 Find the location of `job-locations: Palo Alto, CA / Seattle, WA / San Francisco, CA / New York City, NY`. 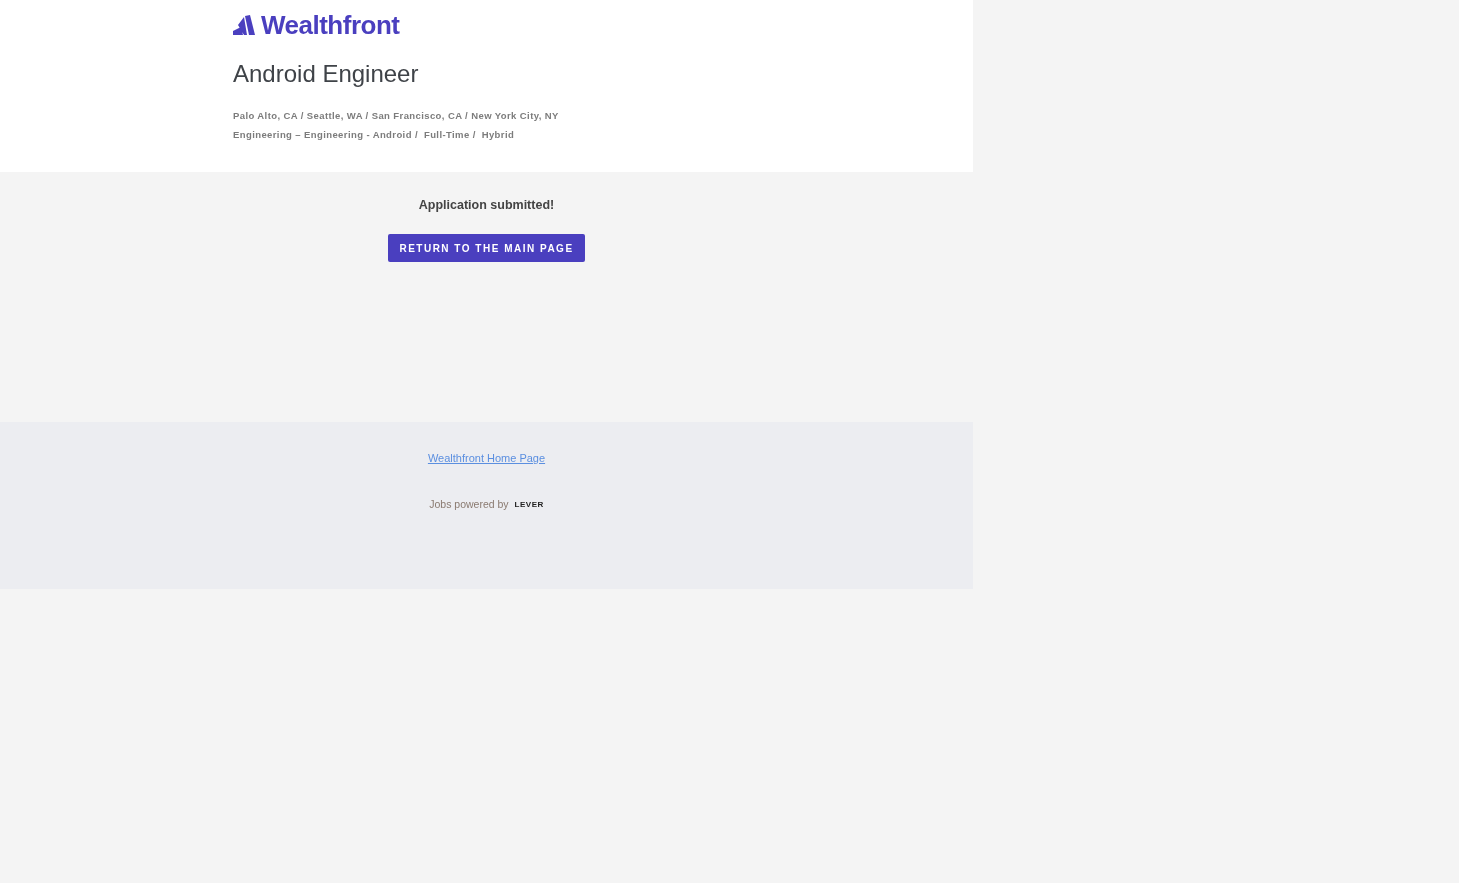

job-locations: Palo Alto, CA / Seattle, WA / San Francisco, CA / New York City, NY is located at coordinates (396, 116).